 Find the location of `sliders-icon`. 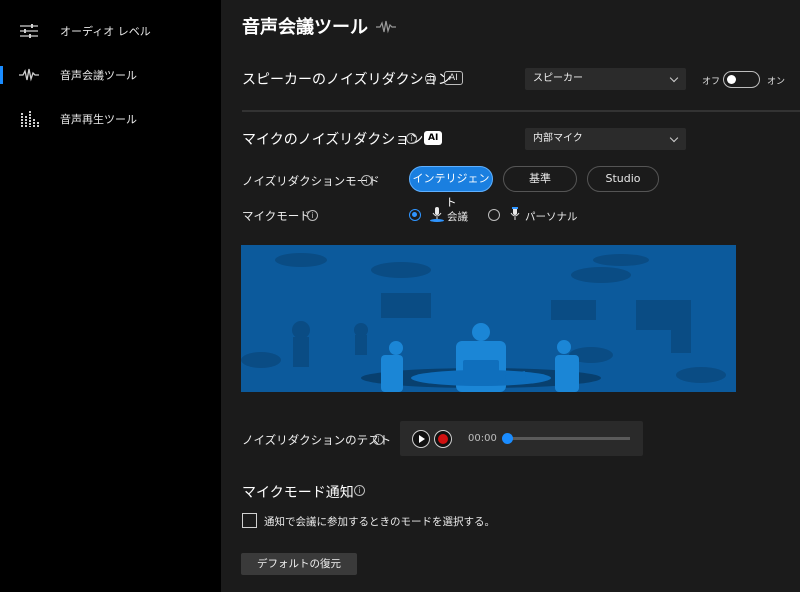

sliders-icon is located at coordinates (29, 31).